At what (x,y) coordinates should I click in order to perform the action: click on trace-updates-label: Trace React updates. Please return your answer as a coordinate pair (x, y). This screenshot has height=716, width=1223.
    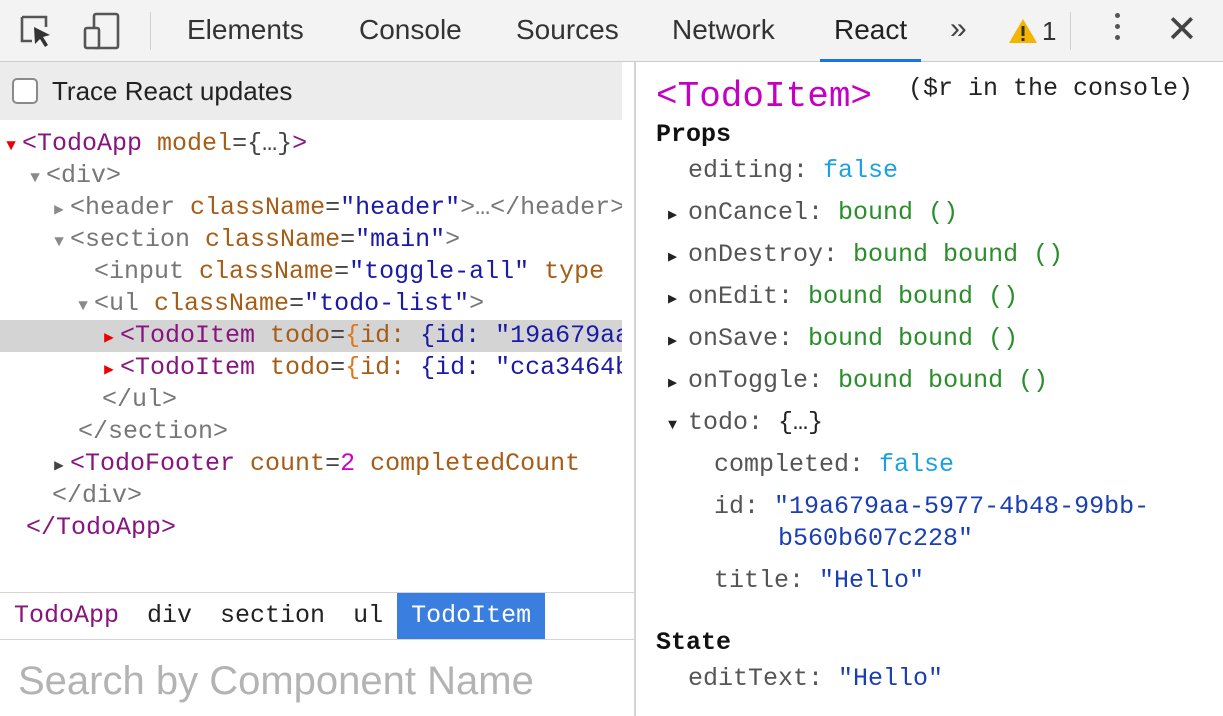
    Looking at the image, I should click on (172, 90).